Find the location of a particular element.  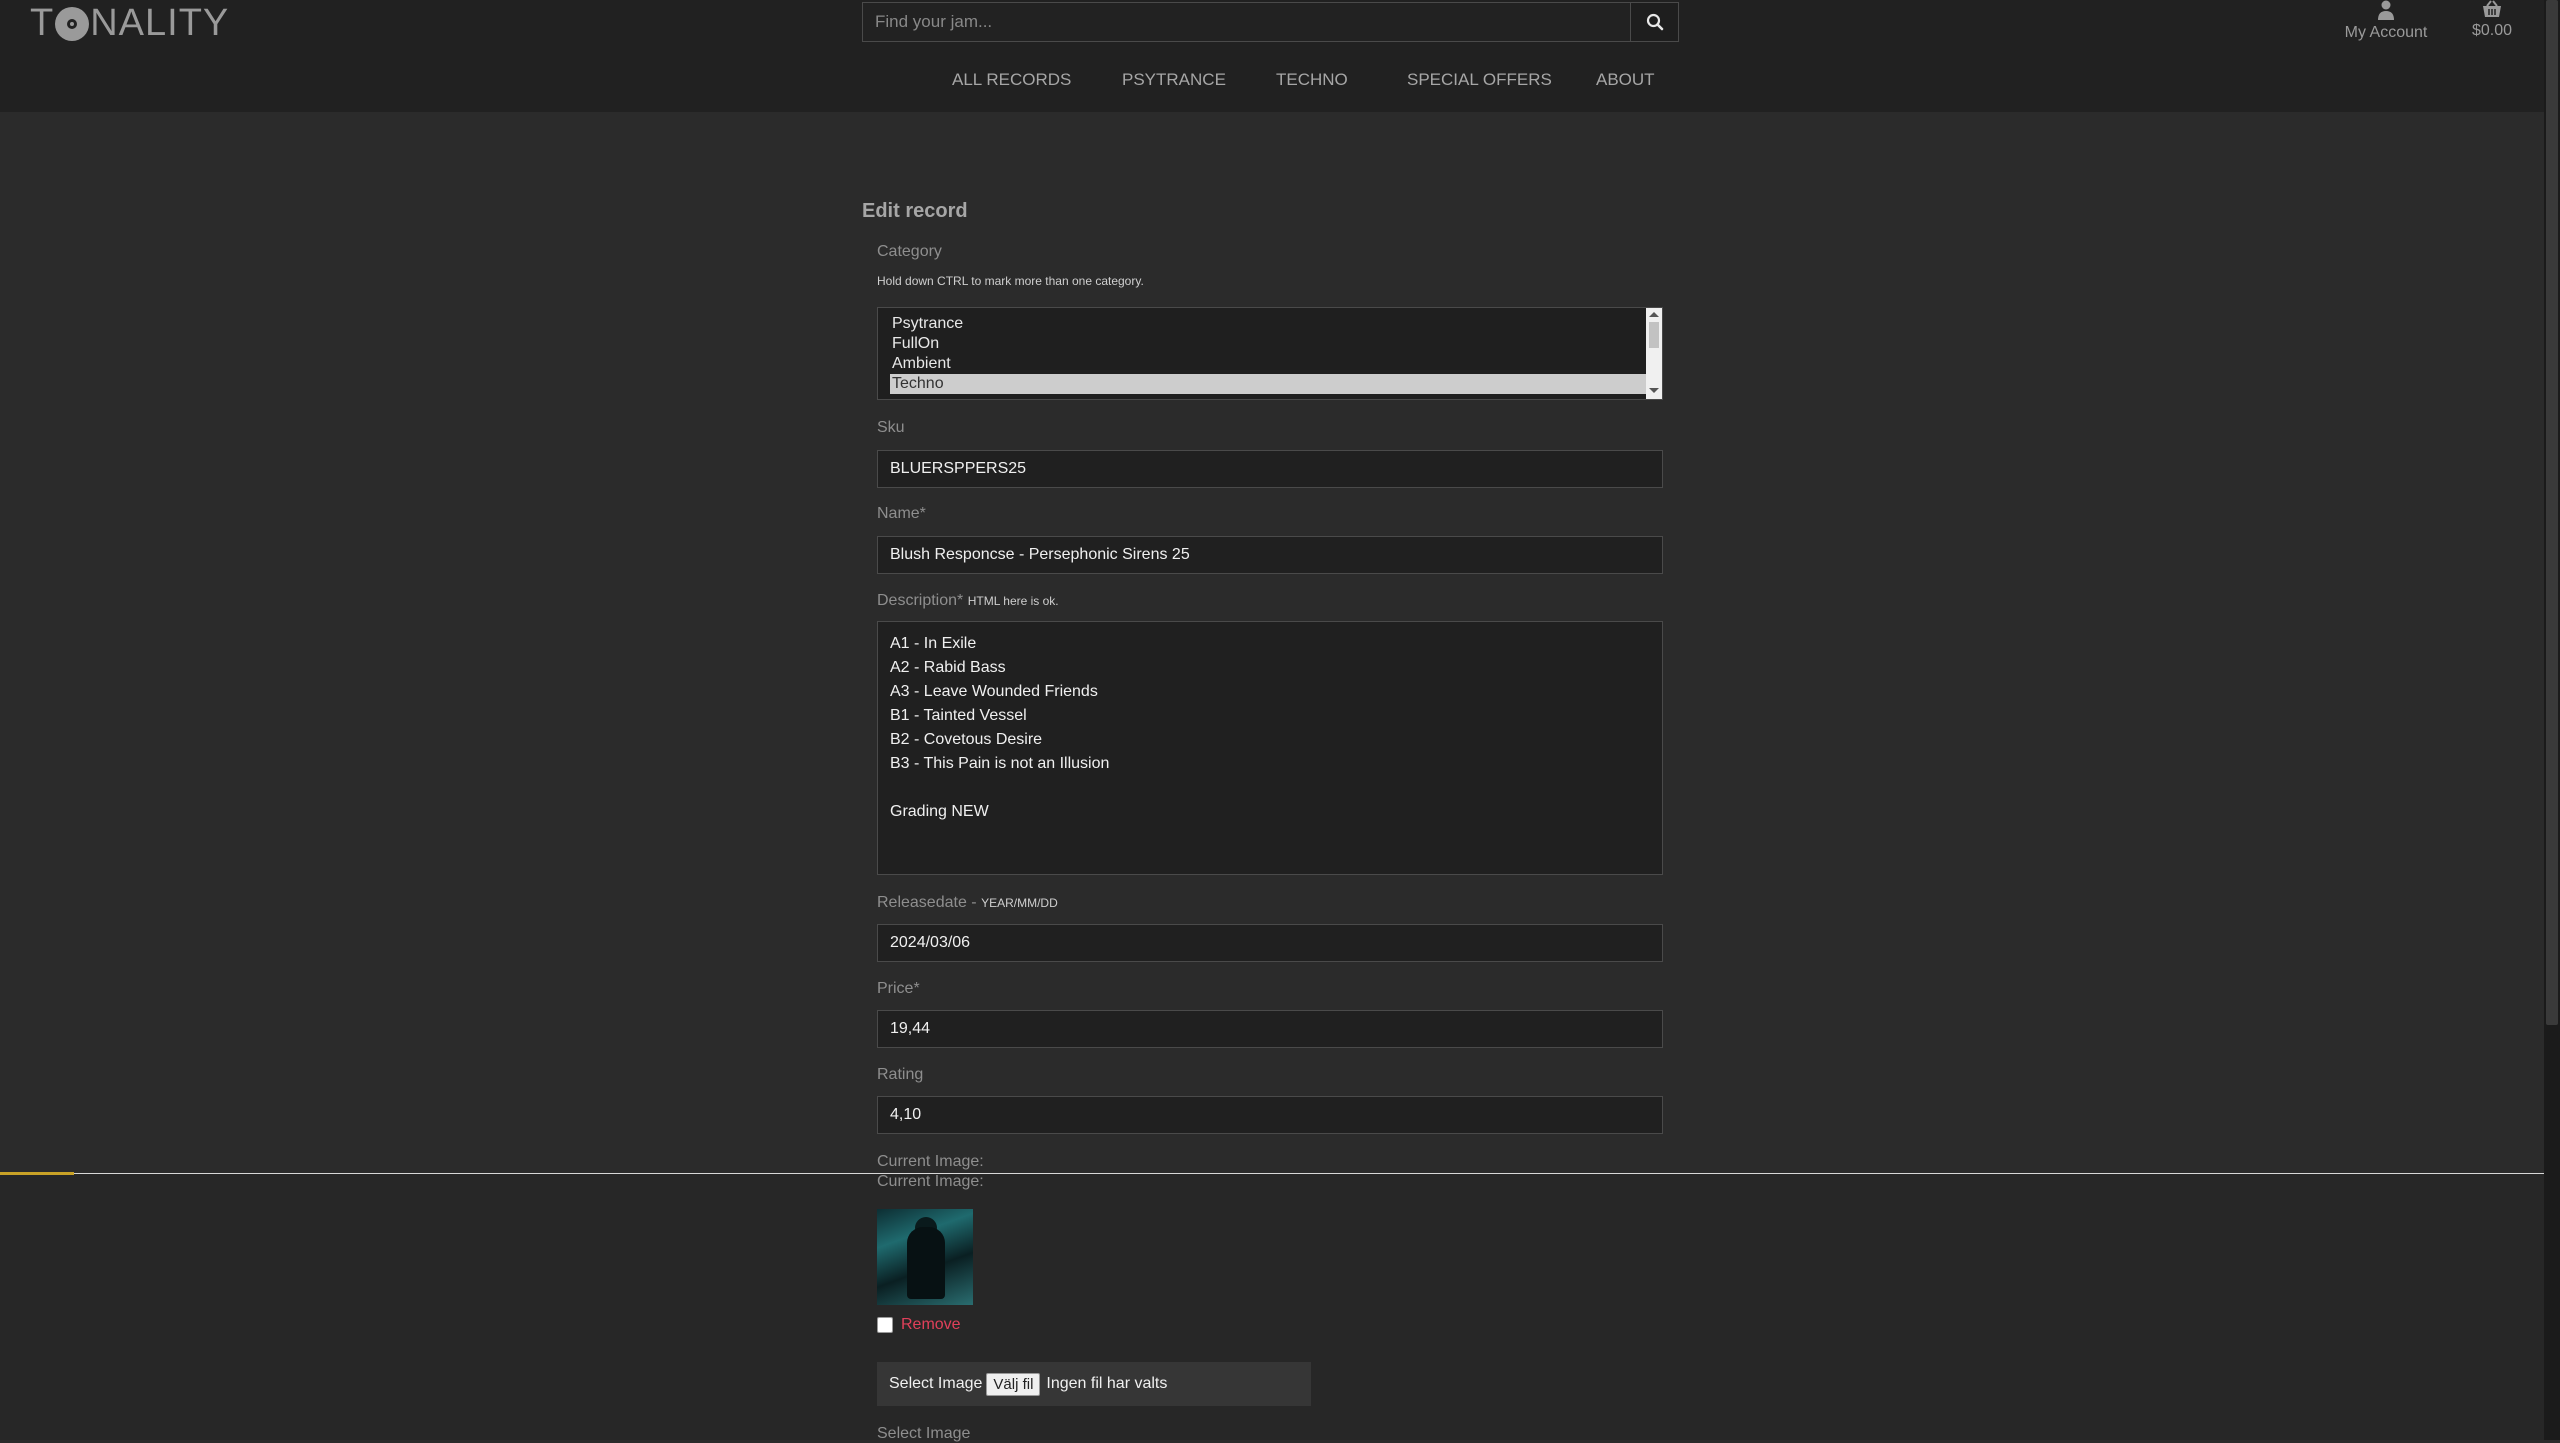

rating-input: 4,10 is located at coordinates (1270, 1115).